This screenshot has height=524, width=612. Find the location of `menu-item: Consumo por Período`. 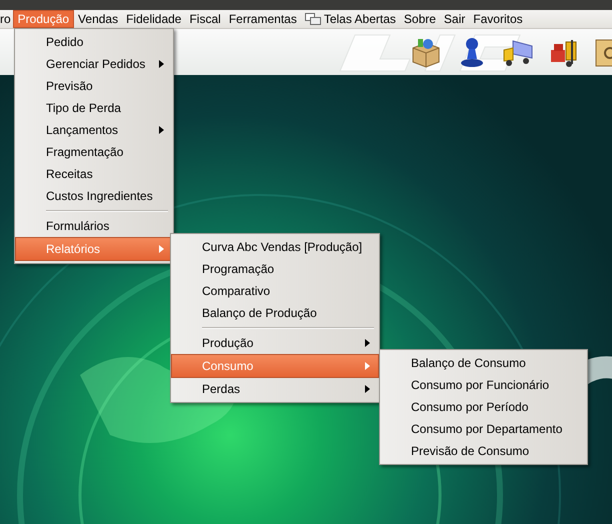

menu-item: Consumo por Período is located at coordinates (483, 407).